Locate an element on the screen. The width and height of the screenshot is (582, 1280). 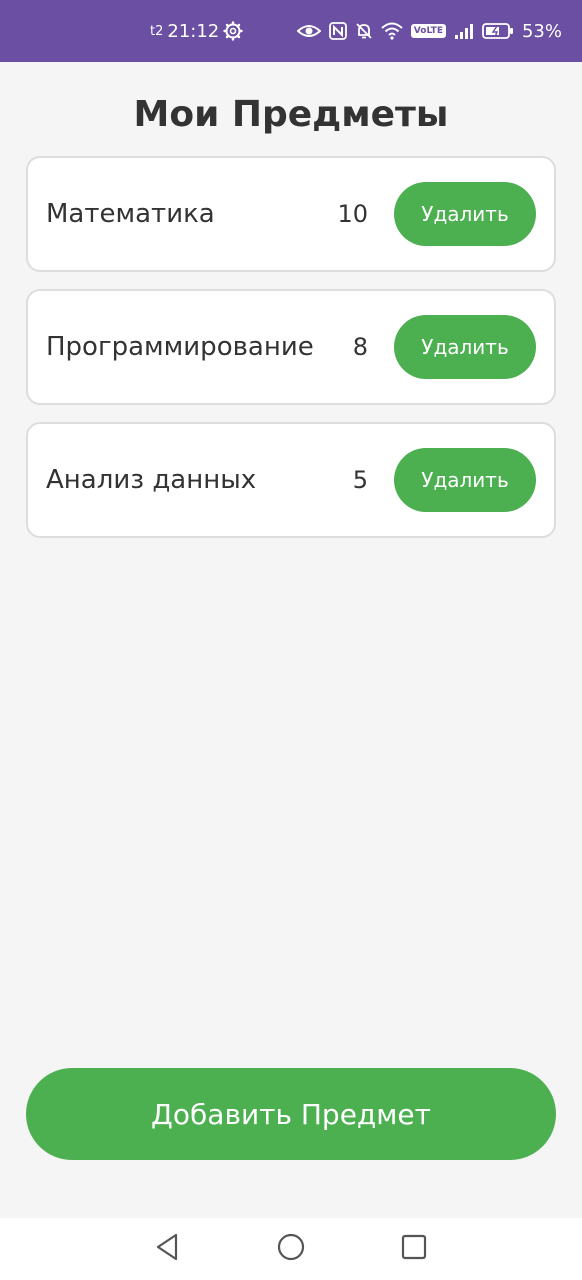
signal-icon is located at coordinates (464, 31).